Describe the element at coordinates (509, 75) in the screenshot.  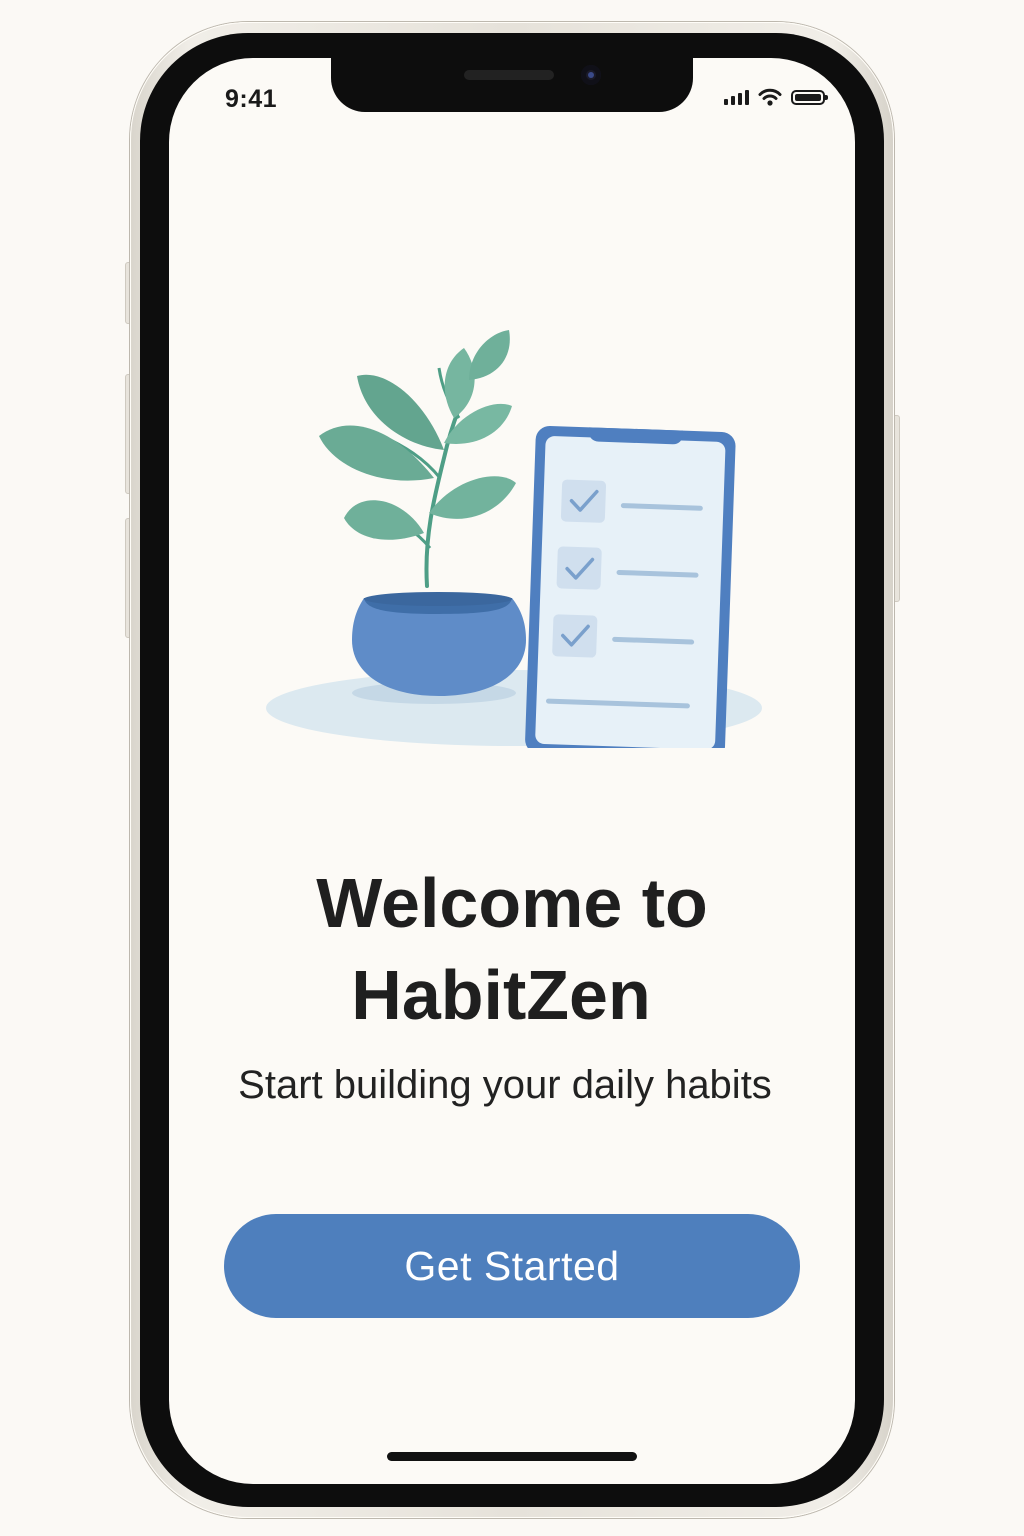
I see `speaker-grille` at that location.